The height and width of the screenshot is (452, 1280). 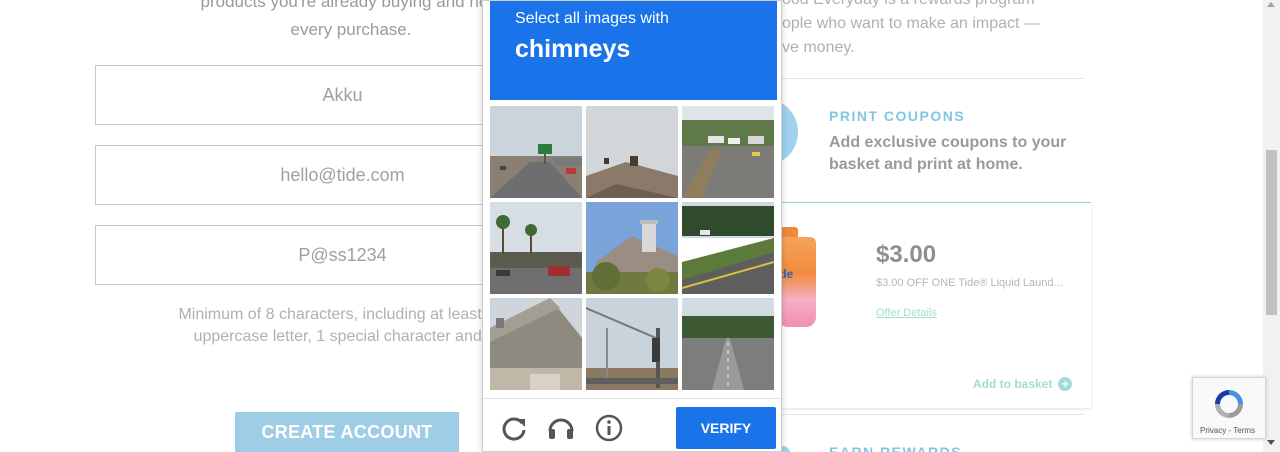 I want to click on tile-5-image, so click(x=632, y=248).